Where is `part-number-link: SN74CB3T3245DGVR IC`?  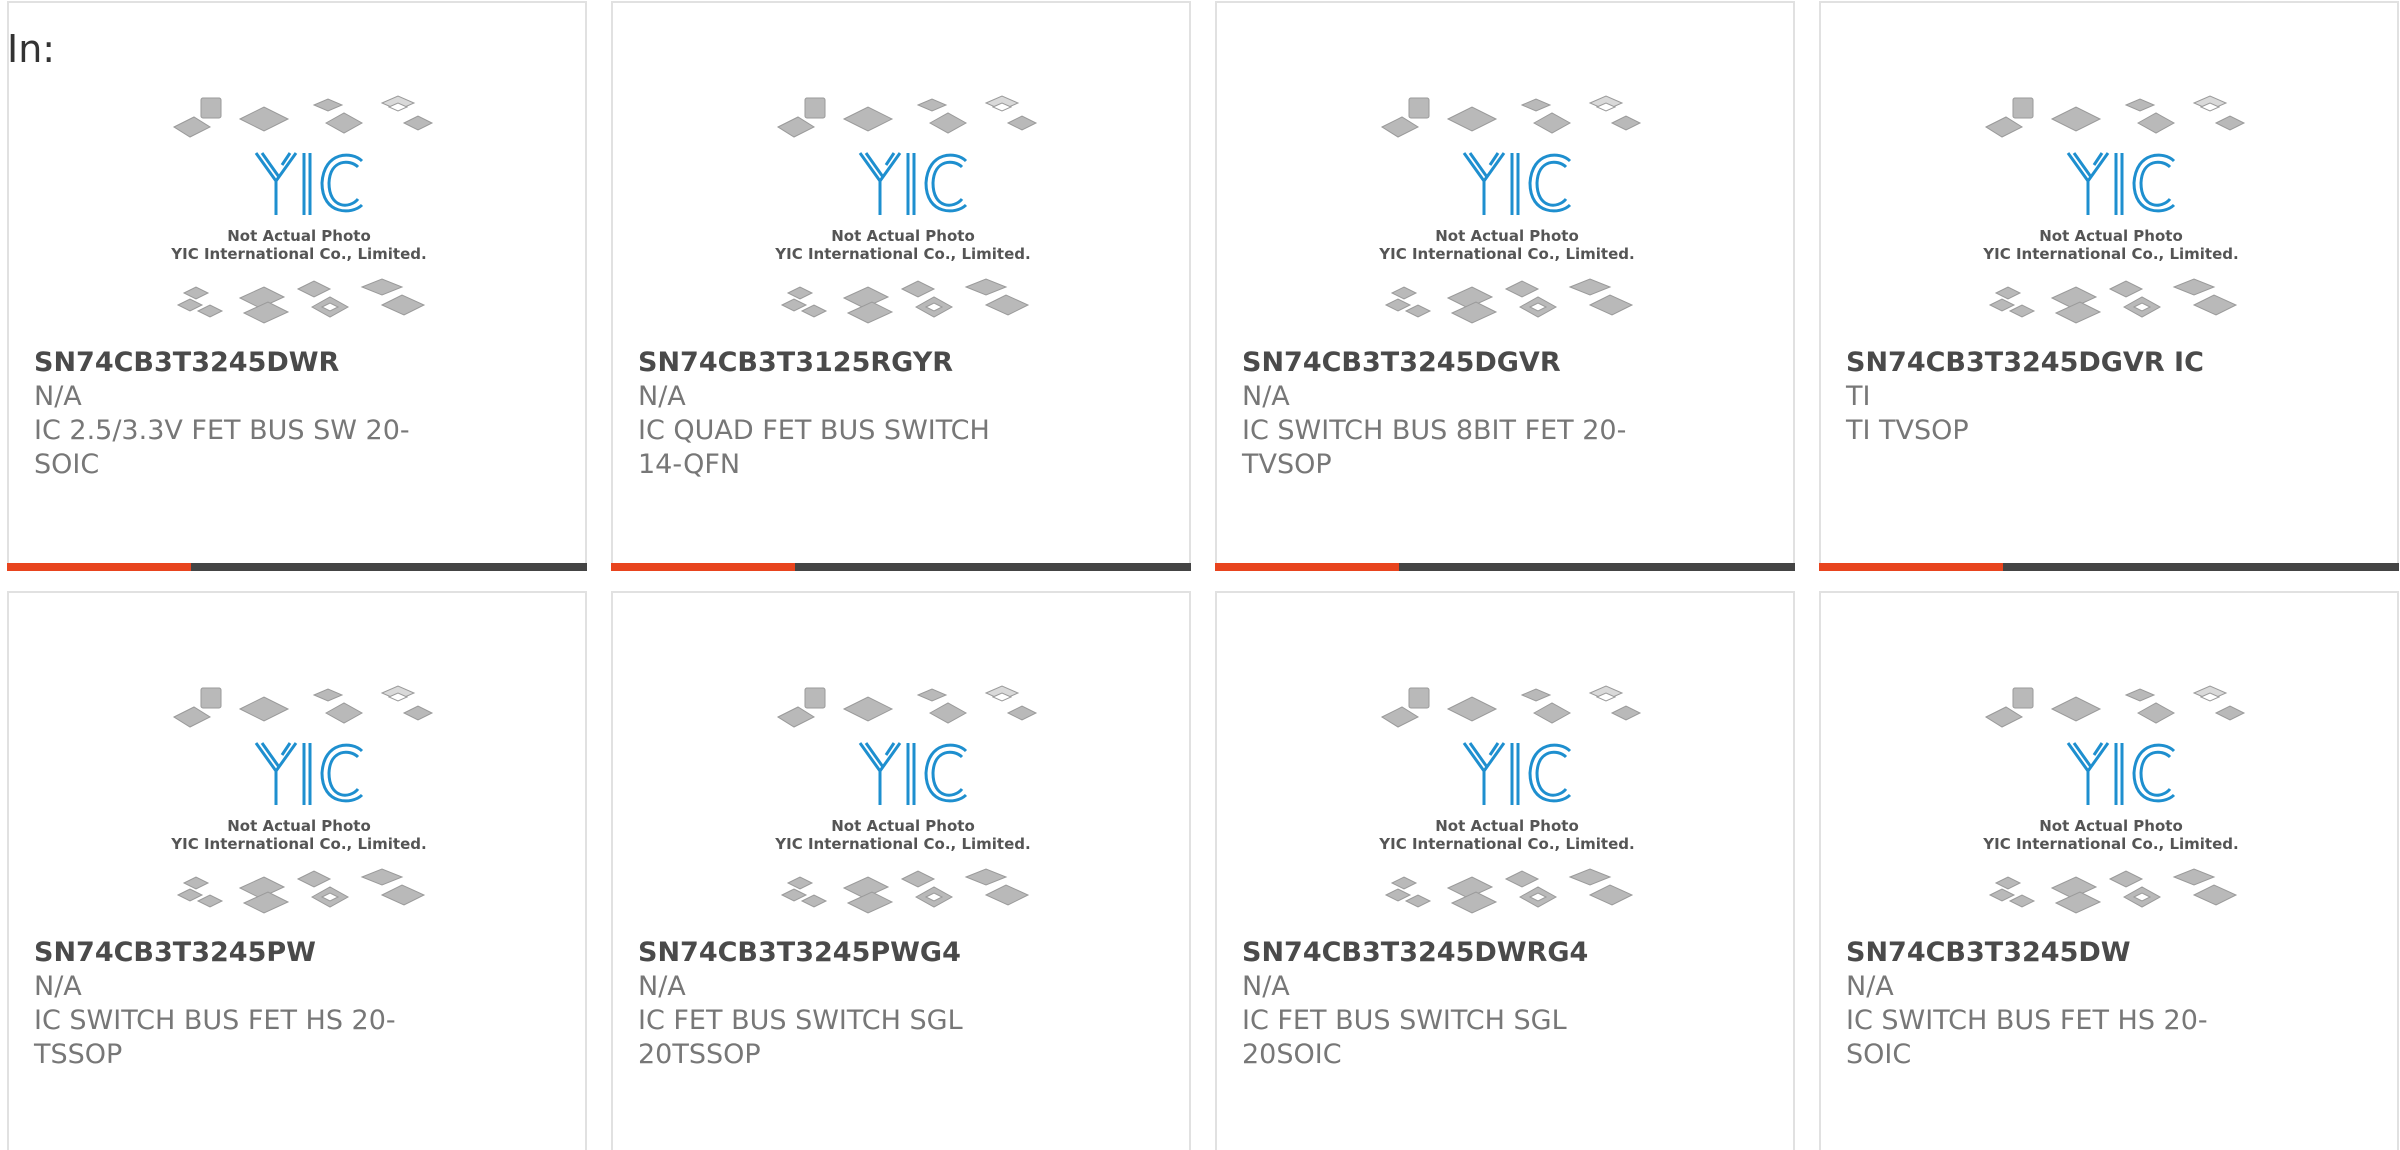
part-number-link: SN74CB3T3245DGVR IC is located at coordinates (2025, 363).